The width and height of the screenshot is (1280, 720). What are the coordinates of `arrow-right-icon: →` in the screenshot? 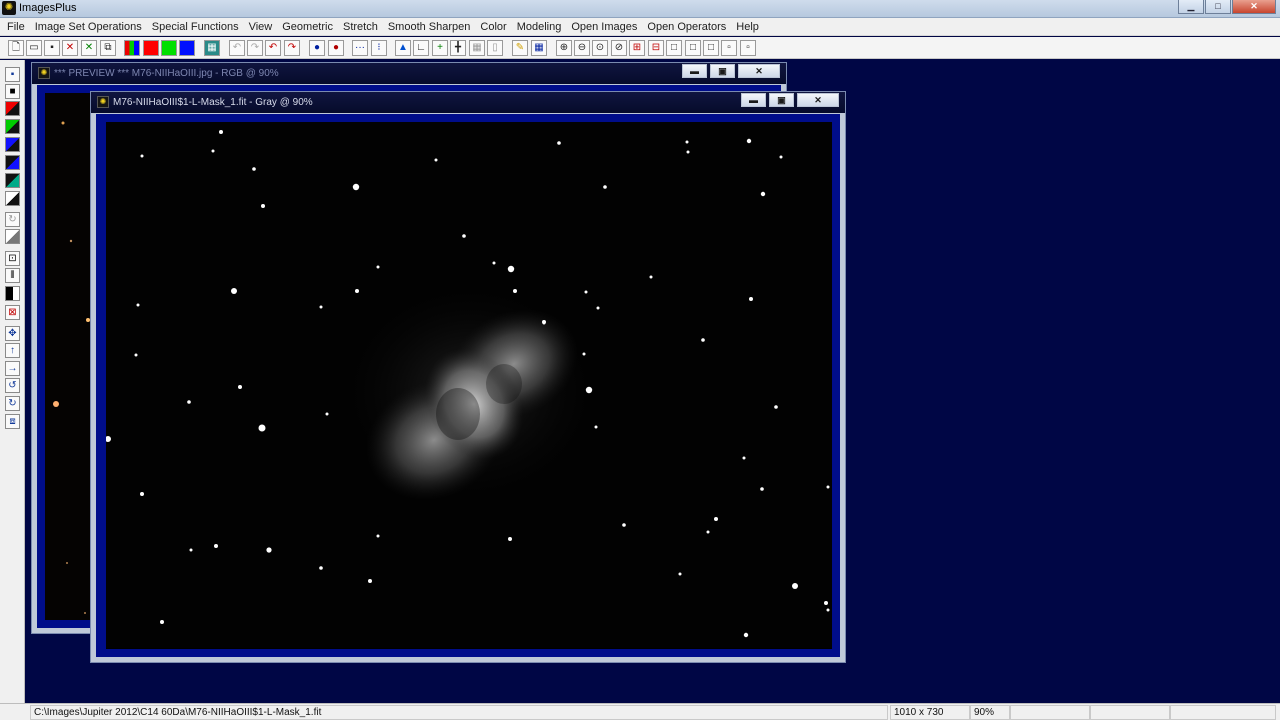 It's located at (12, 368).